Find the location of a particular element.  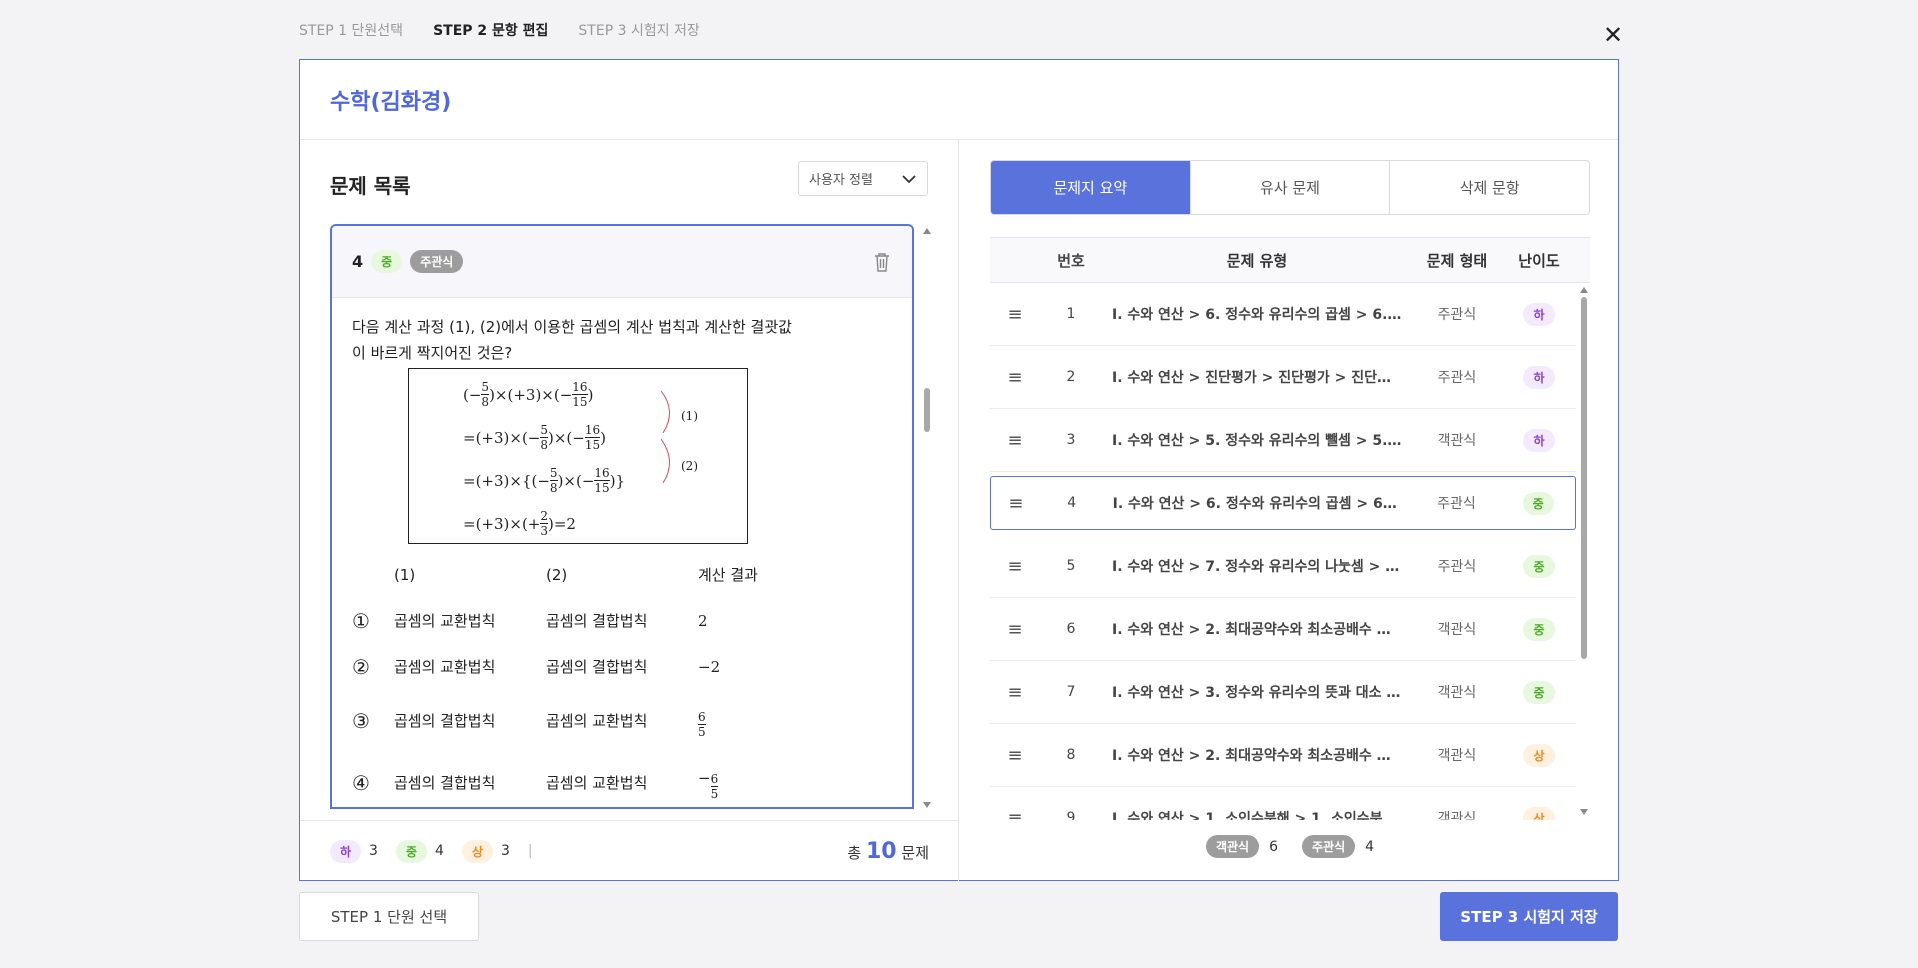

answer-option: ③ 곱셈의 결합법칙 곱셈의 교환법칙 65 is located at coordinates (622, 721).